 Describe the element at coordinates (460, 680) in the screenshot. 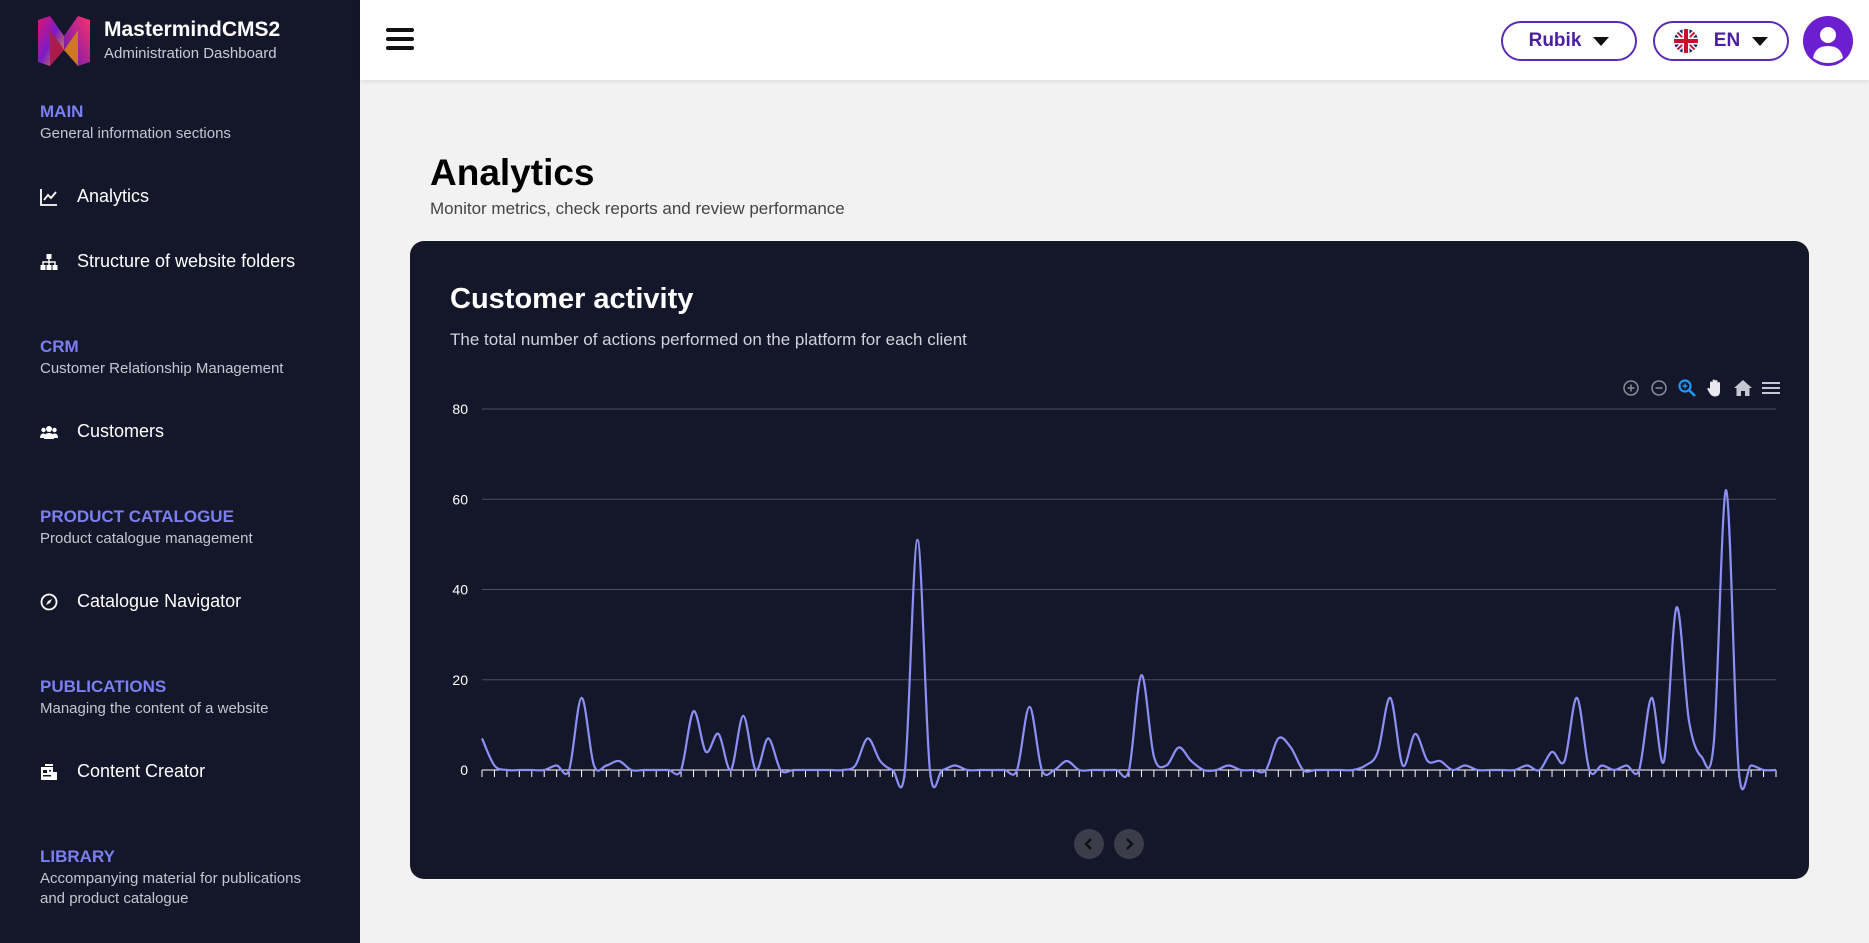

I see `y-tick-label: 20` at that location.